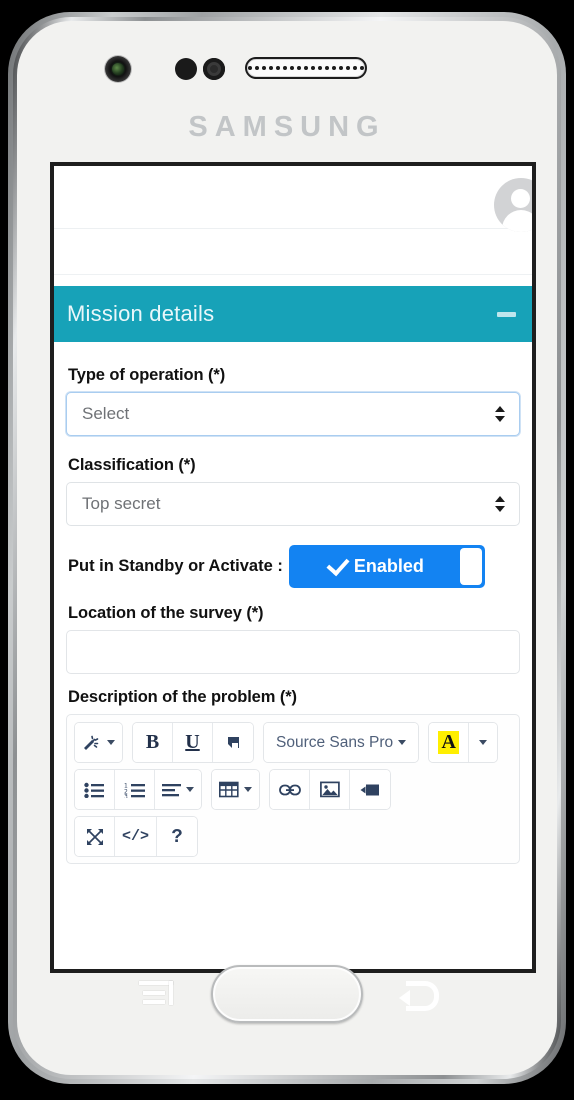  Describe the element at coordinates (135, 789) in the screenshot. I see `ordered-list-icon: 1 2 3` at that location.